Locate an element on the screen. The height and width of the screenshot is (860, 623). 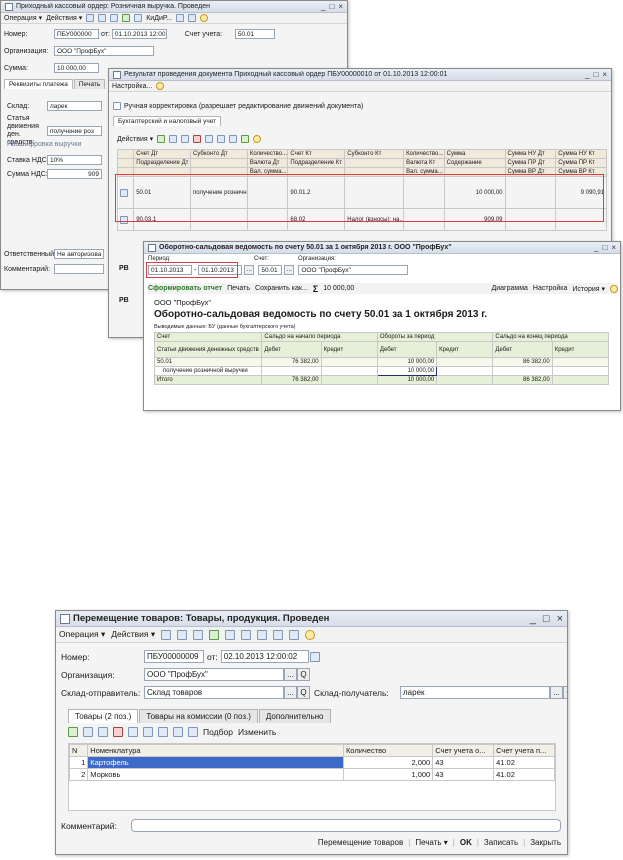
table-row: получение розничной выручки 10 000,00 is located at coordinates (381, 371).